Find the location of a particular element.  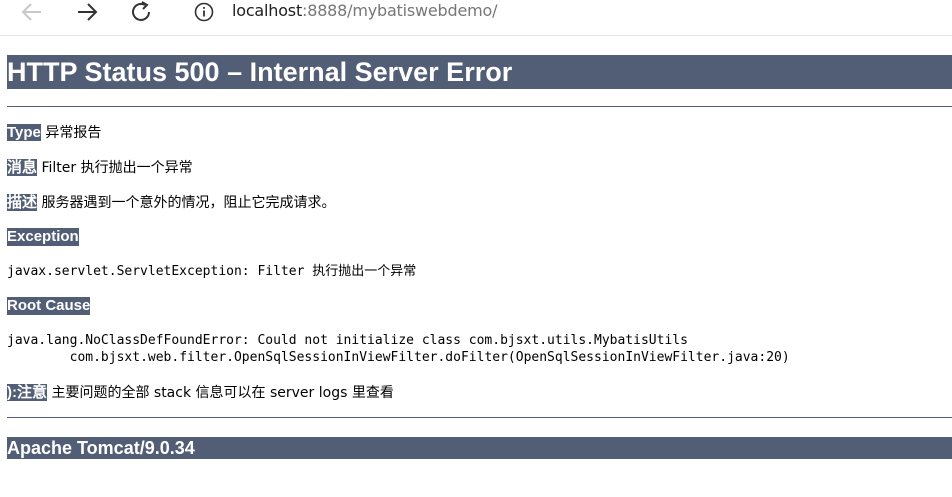

reload-icon is located at coordinates (141, 11).